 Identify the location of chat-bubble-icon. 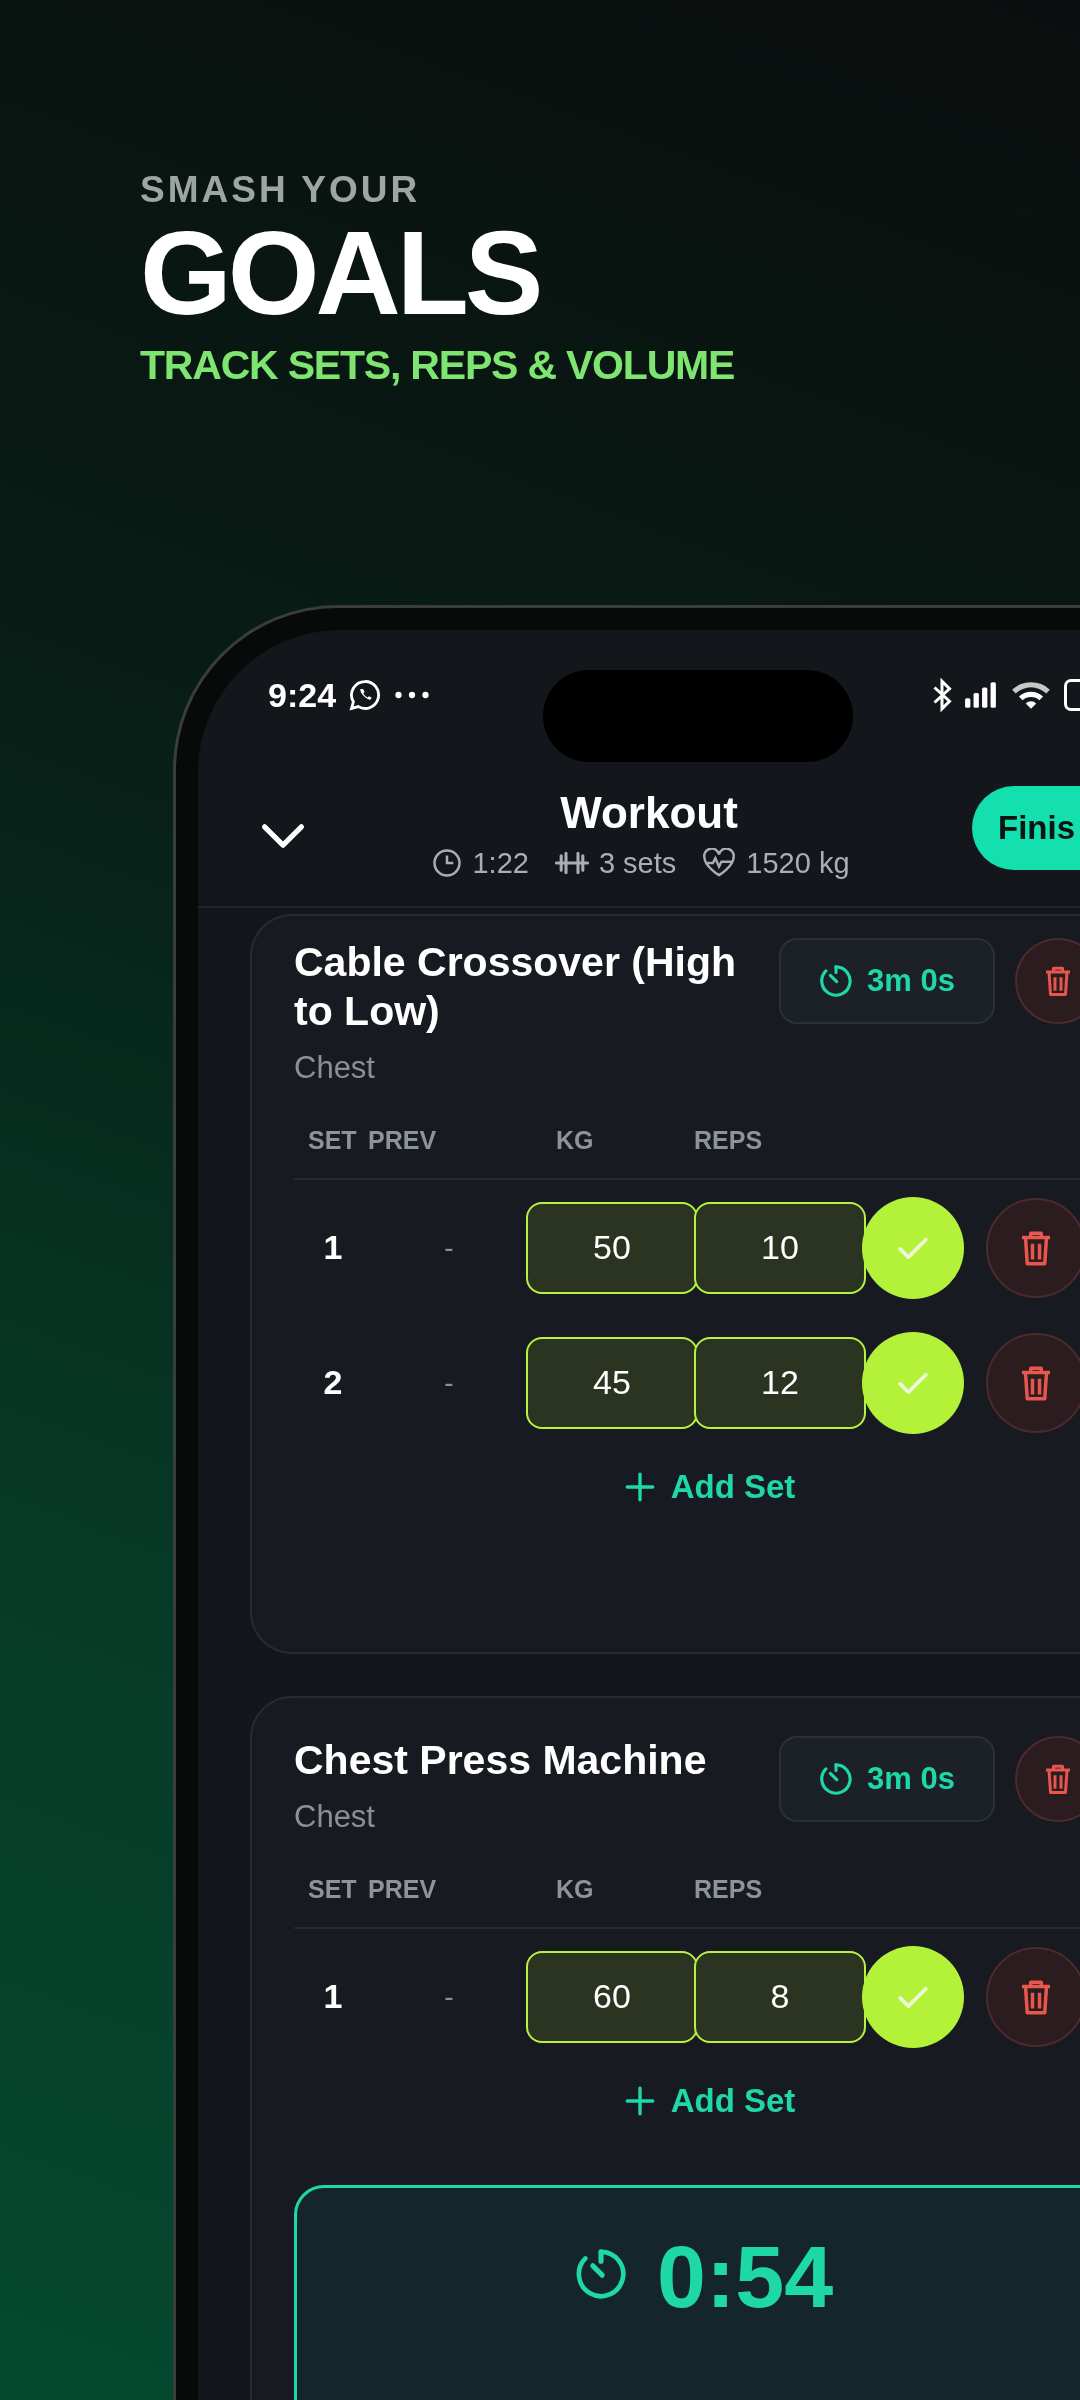
(365, 695).